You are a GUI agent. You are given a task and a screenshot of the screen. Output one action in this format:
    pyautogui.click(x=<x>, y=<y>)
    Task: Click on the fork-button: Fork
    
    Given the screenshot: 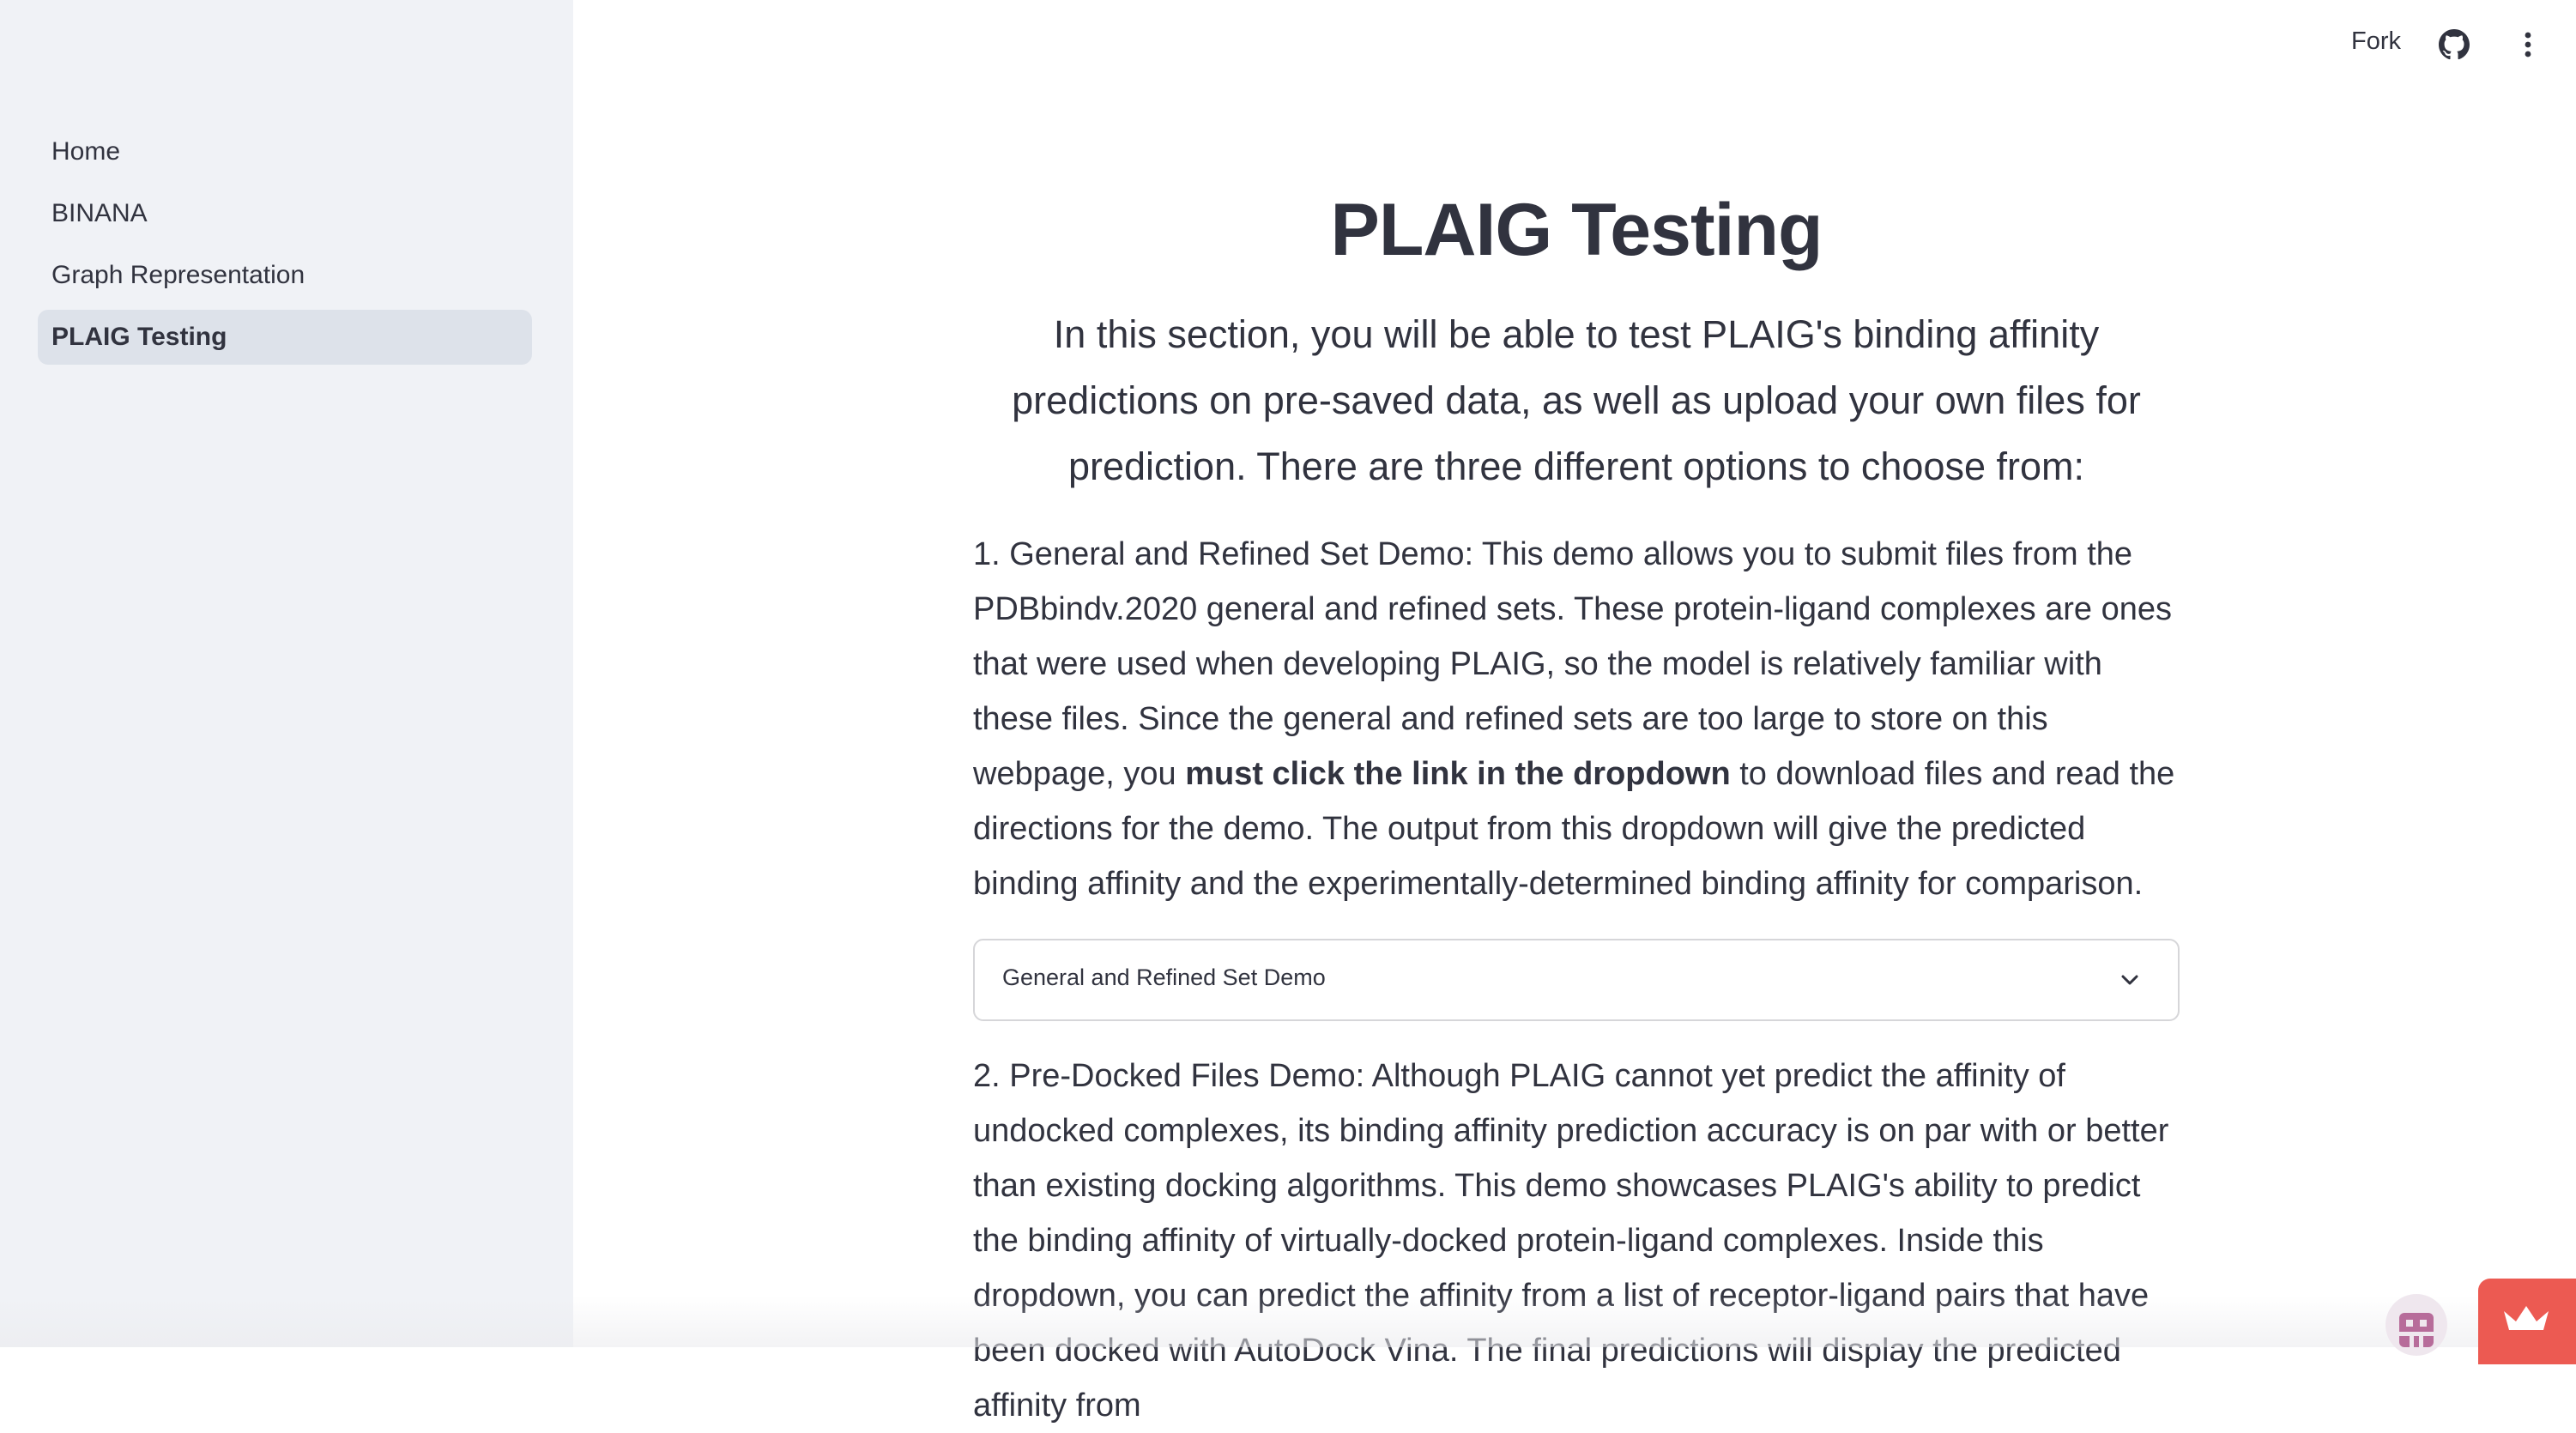 What is the action you would take?
    pyautogui.click(x=2376, y=41)
    